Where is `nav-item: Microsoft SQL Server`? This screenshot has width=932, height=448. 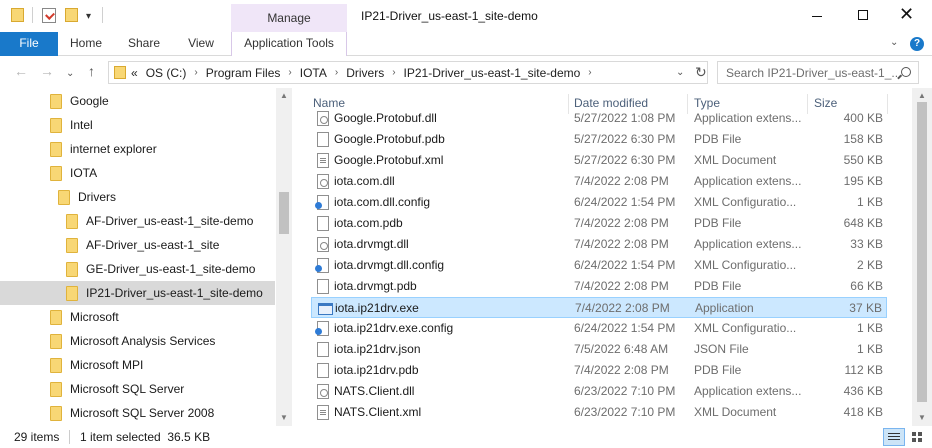 nav-item: Microsoft SQL Server is located at coordinates (137, 389).